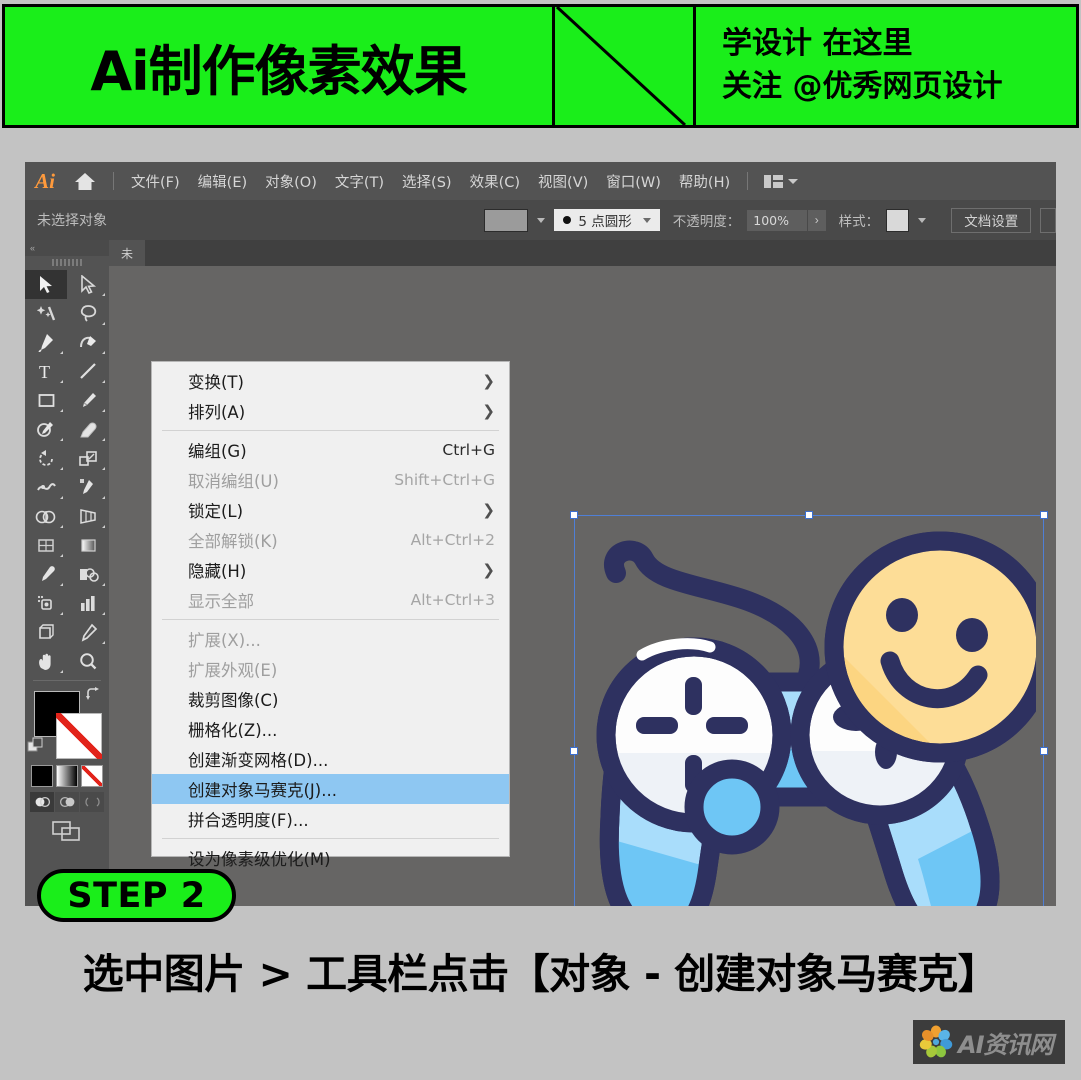  I want to click on style-chevron-down-icon, so click(922, 220).